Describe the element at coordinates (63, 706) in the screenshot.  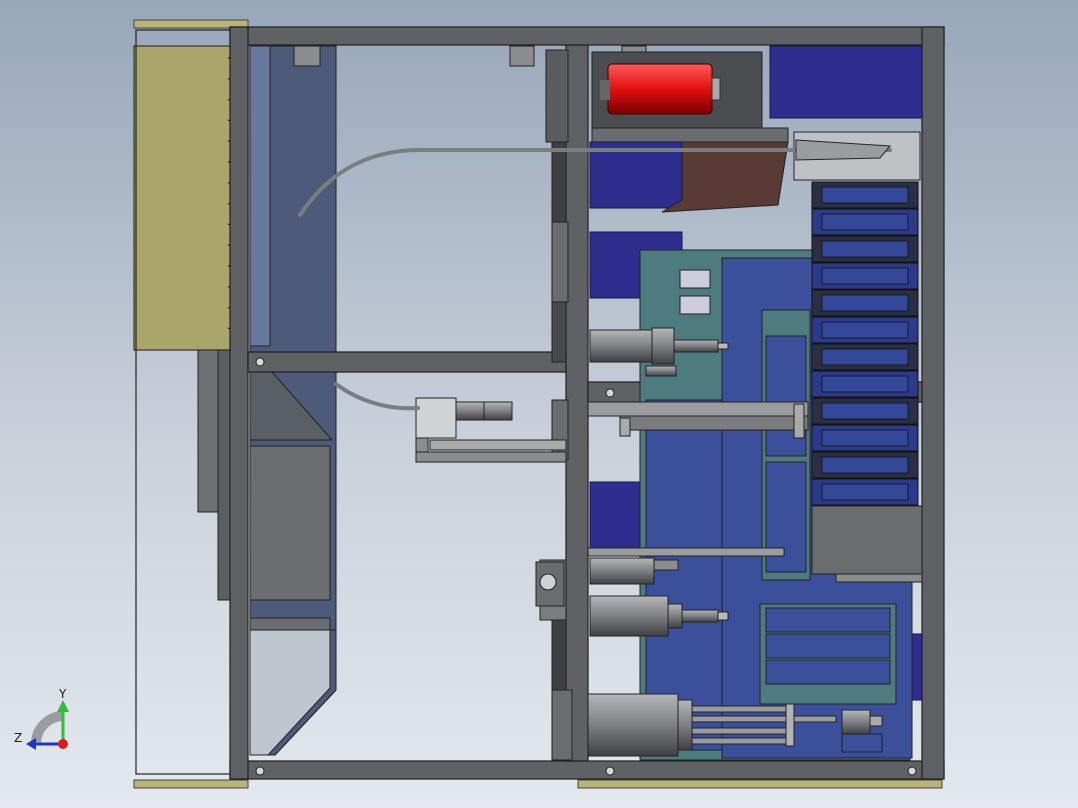
I see `y-axis-arrowhead` at that location.